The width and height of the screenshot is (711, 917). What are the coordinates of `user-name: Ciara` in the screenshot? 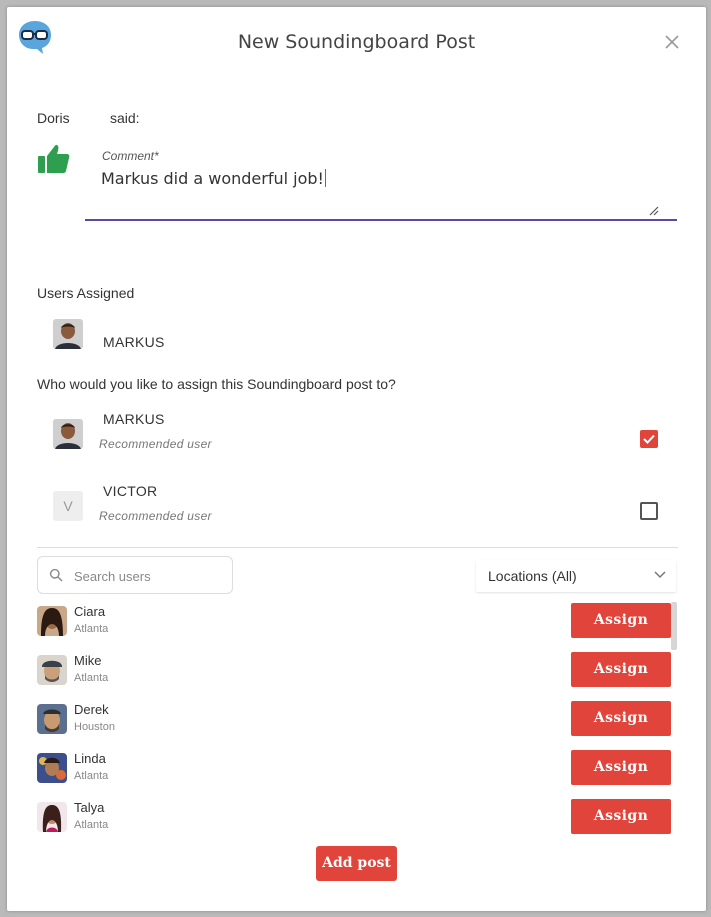 It's located at (90, 611).